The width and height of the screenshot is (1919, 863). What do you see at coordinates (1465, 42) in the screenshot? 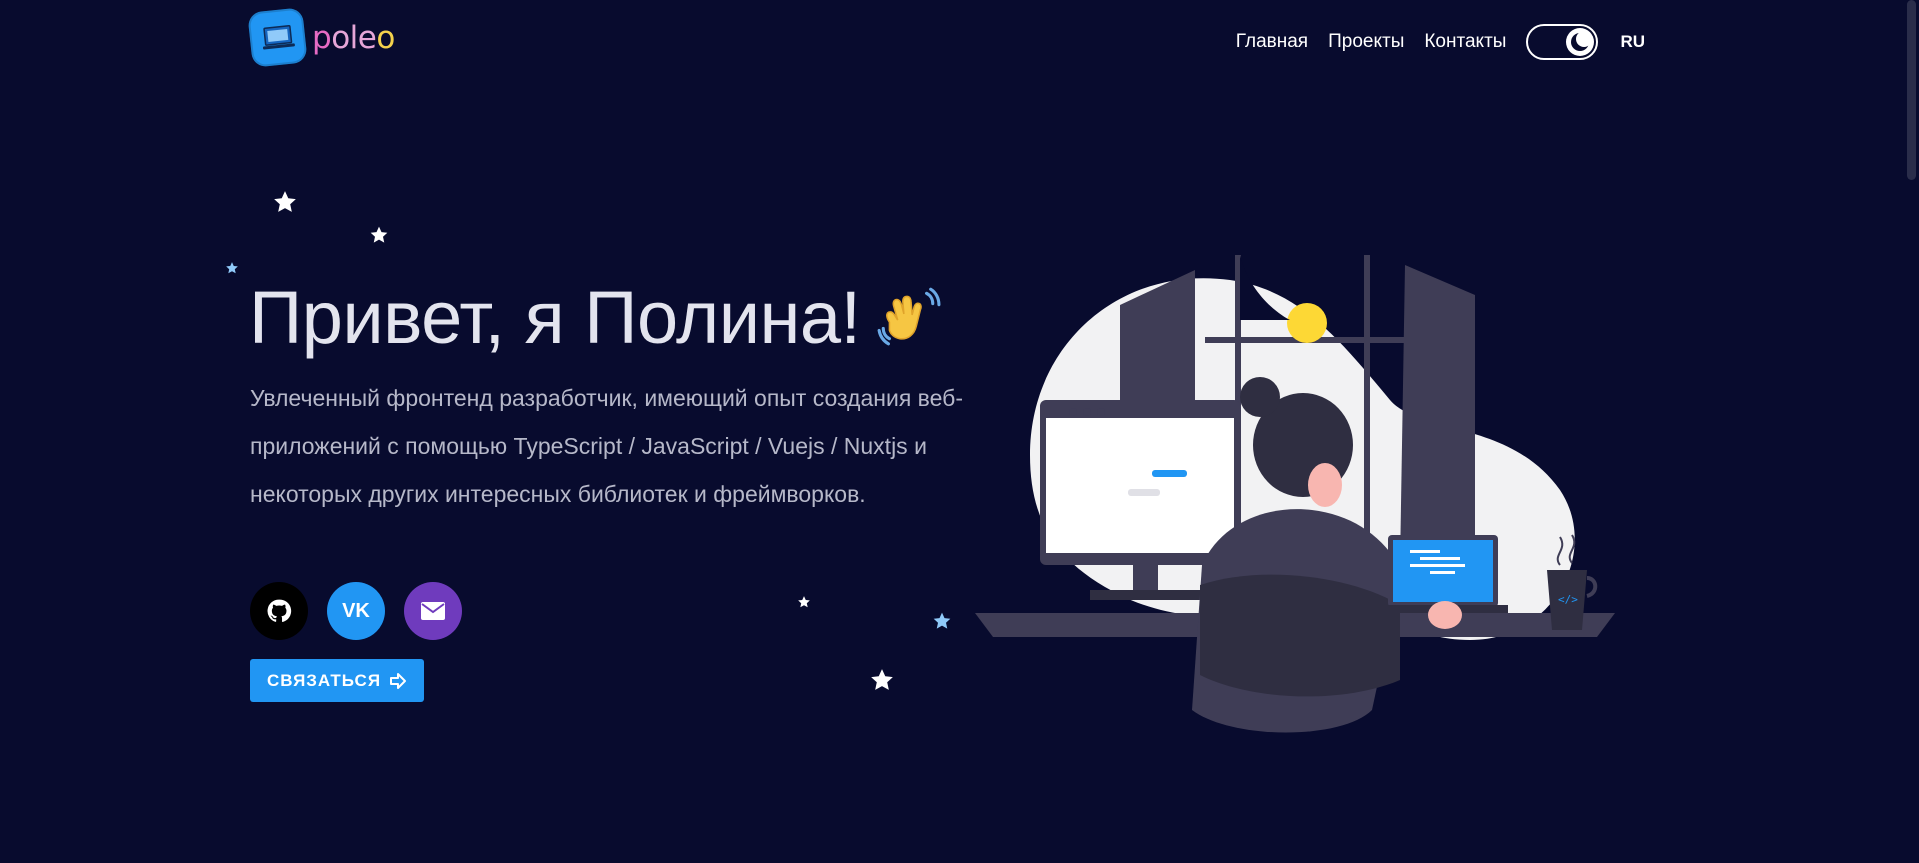
I see `nav-item-contacts: Контакты` at bounding box center [1465, 42].